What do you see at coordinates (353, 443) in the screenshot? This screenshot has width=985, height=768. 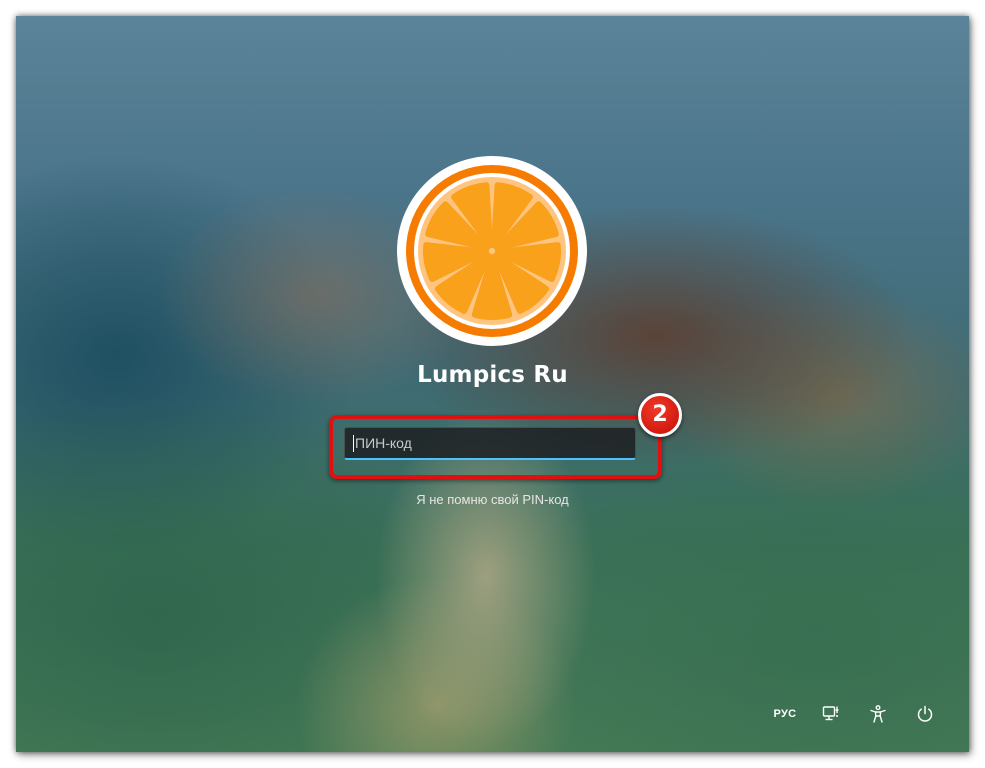 I see `text-caret` at bounding box center [353, 443].